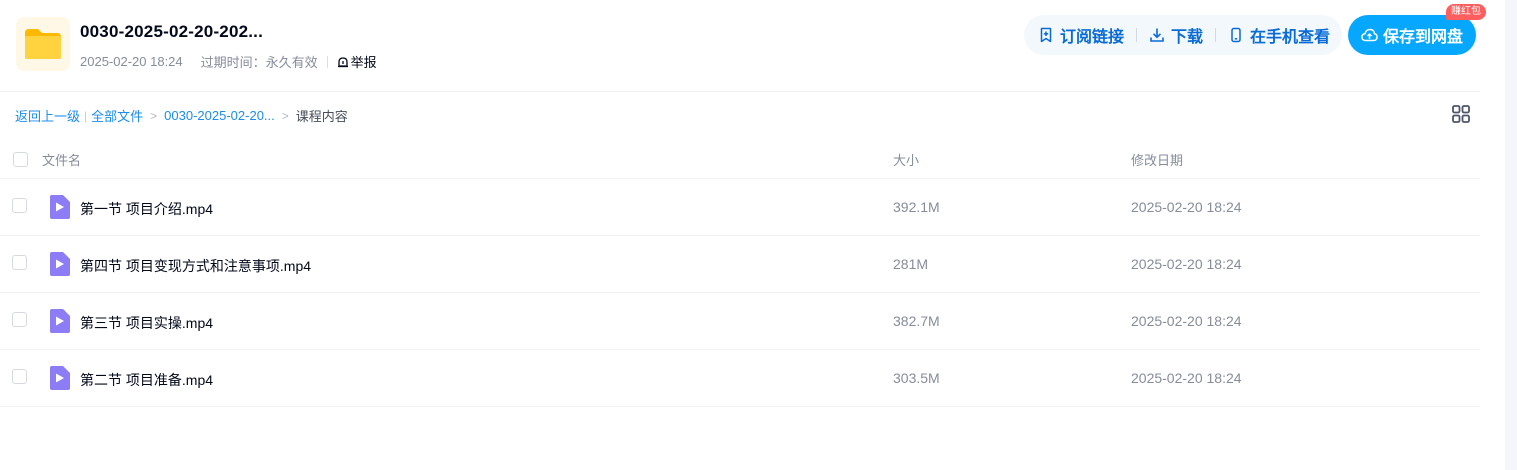 The height and width of the screenshot is (470, 1517). Describe the element at coordinates (62, 160) in the screenshot. I see `header-name: 文件名` at that location.